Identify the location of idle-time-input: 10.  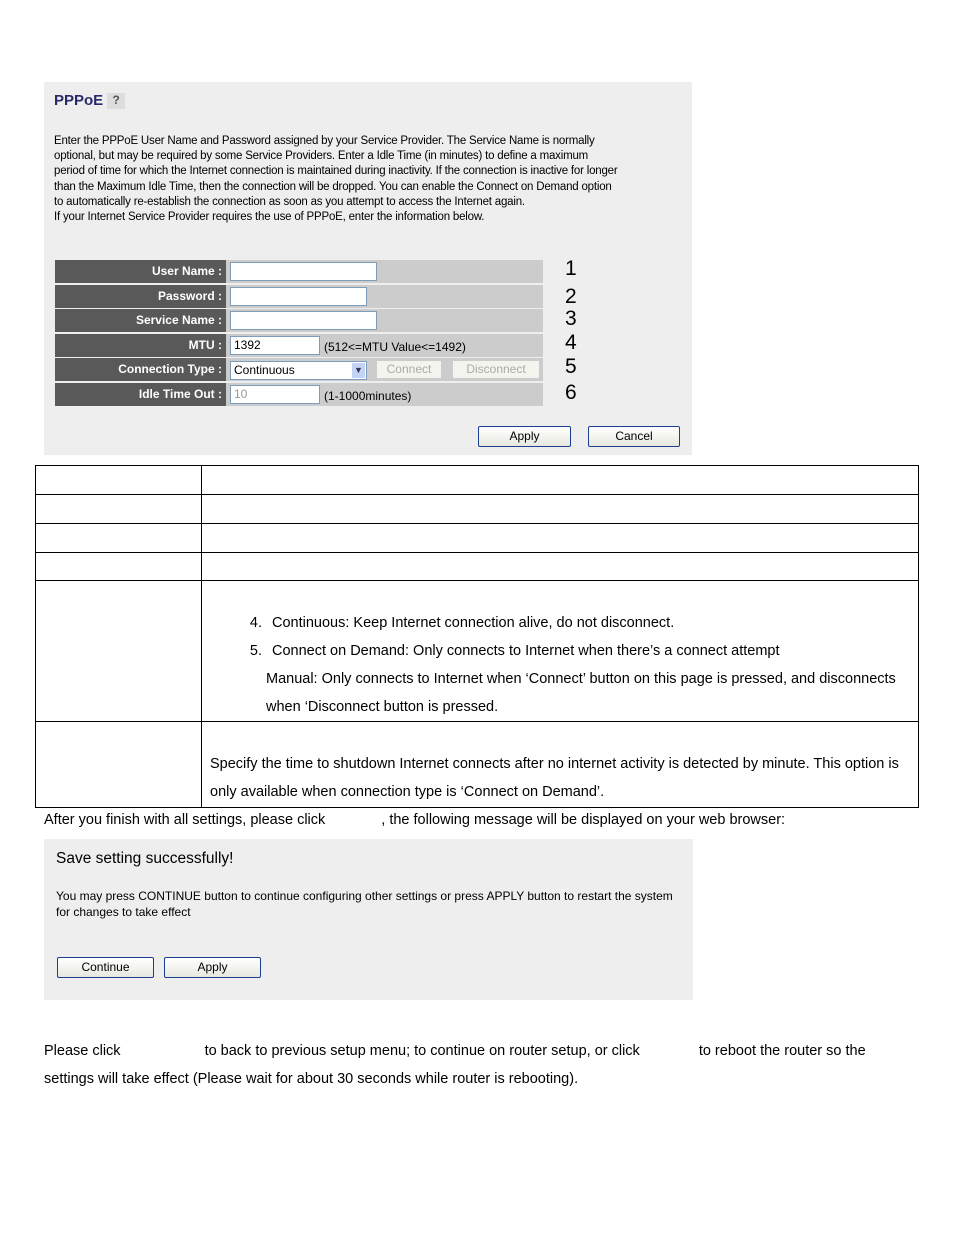
(275, 394).